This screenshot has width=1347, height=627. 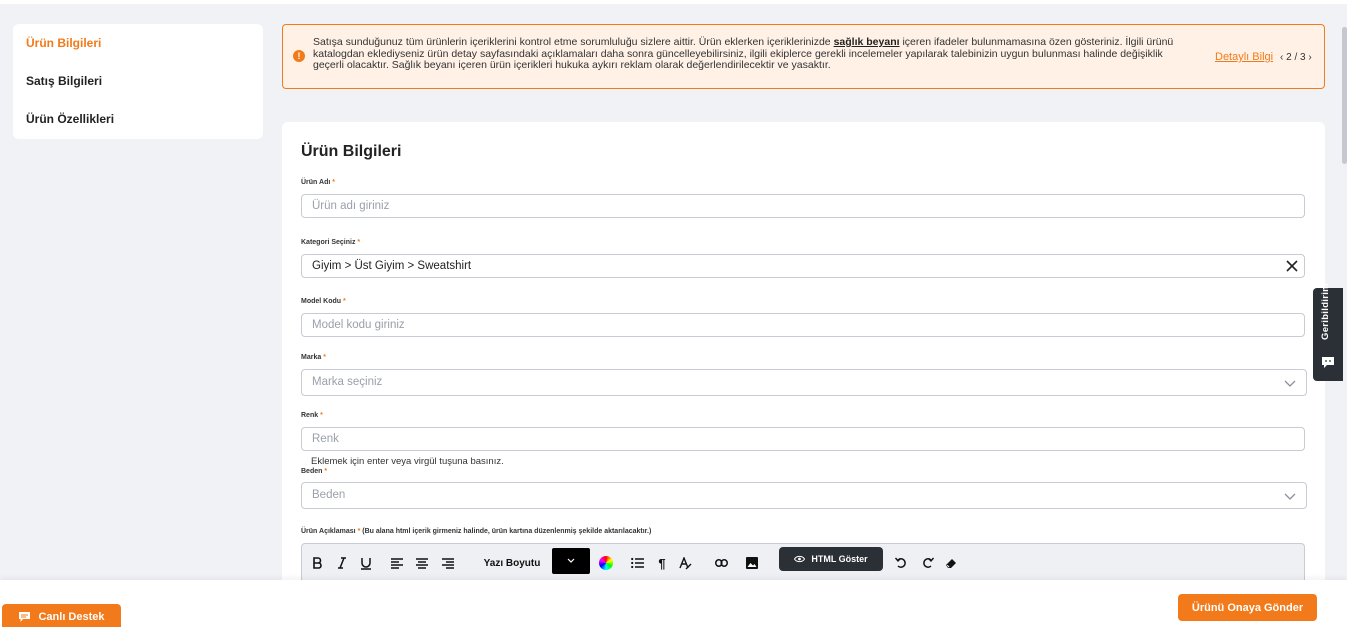 What do you see at coordinates (64, 81) in the screenshot?
I see `sidebar-item-sales-info: Satış Bilgileri` at bounding box center [64, 81].